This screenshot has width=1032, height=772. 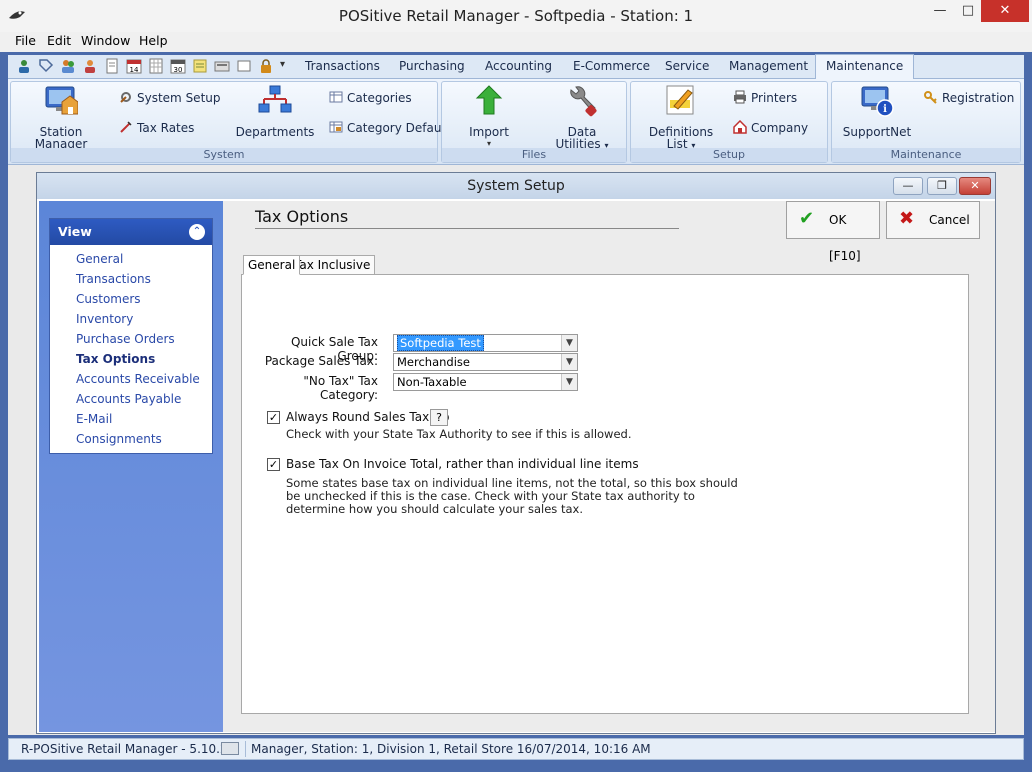 What do you see at coordinates (200, 66) in the screenshot?
I see `notes-icon` at bounding box center [200, 66].